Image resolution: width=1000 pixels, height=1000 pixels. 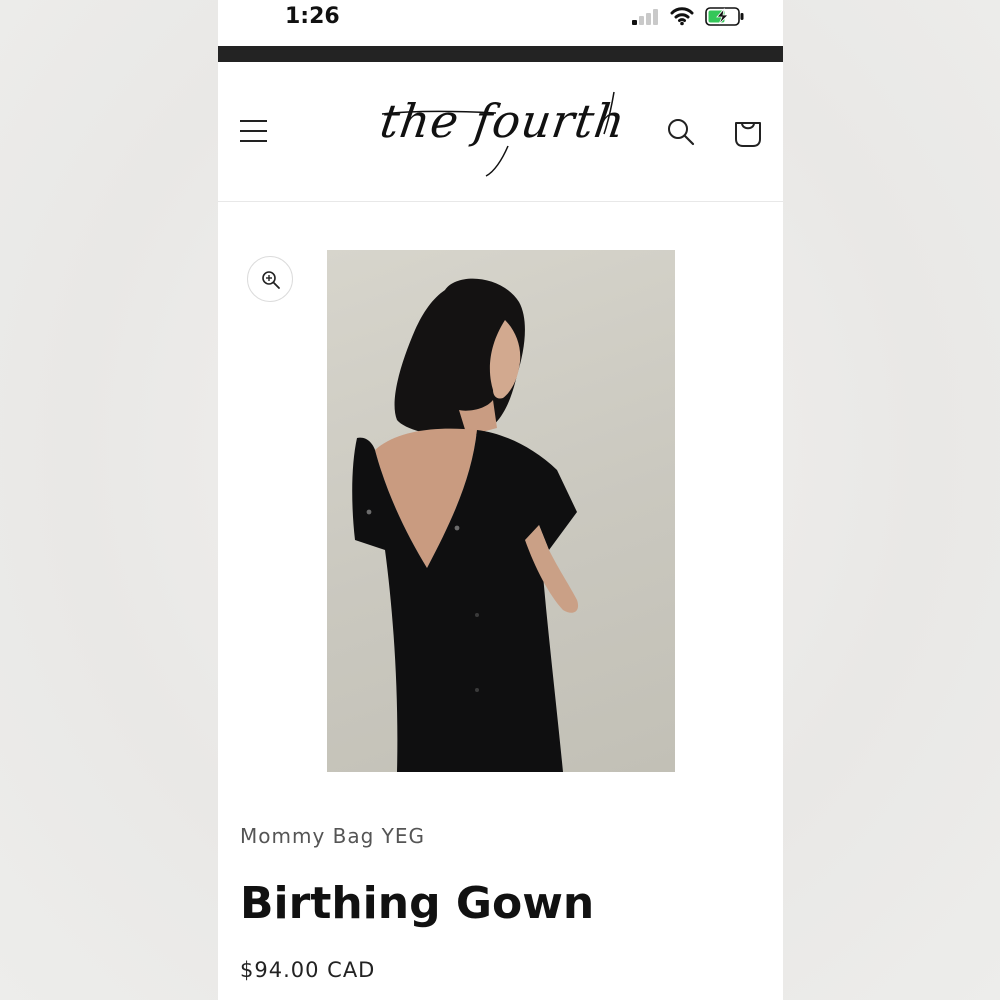 What do you see at coordinates (503, 121) in the screenshot?
I see `logo-text: the fourth` at bounding box center [503, 121].